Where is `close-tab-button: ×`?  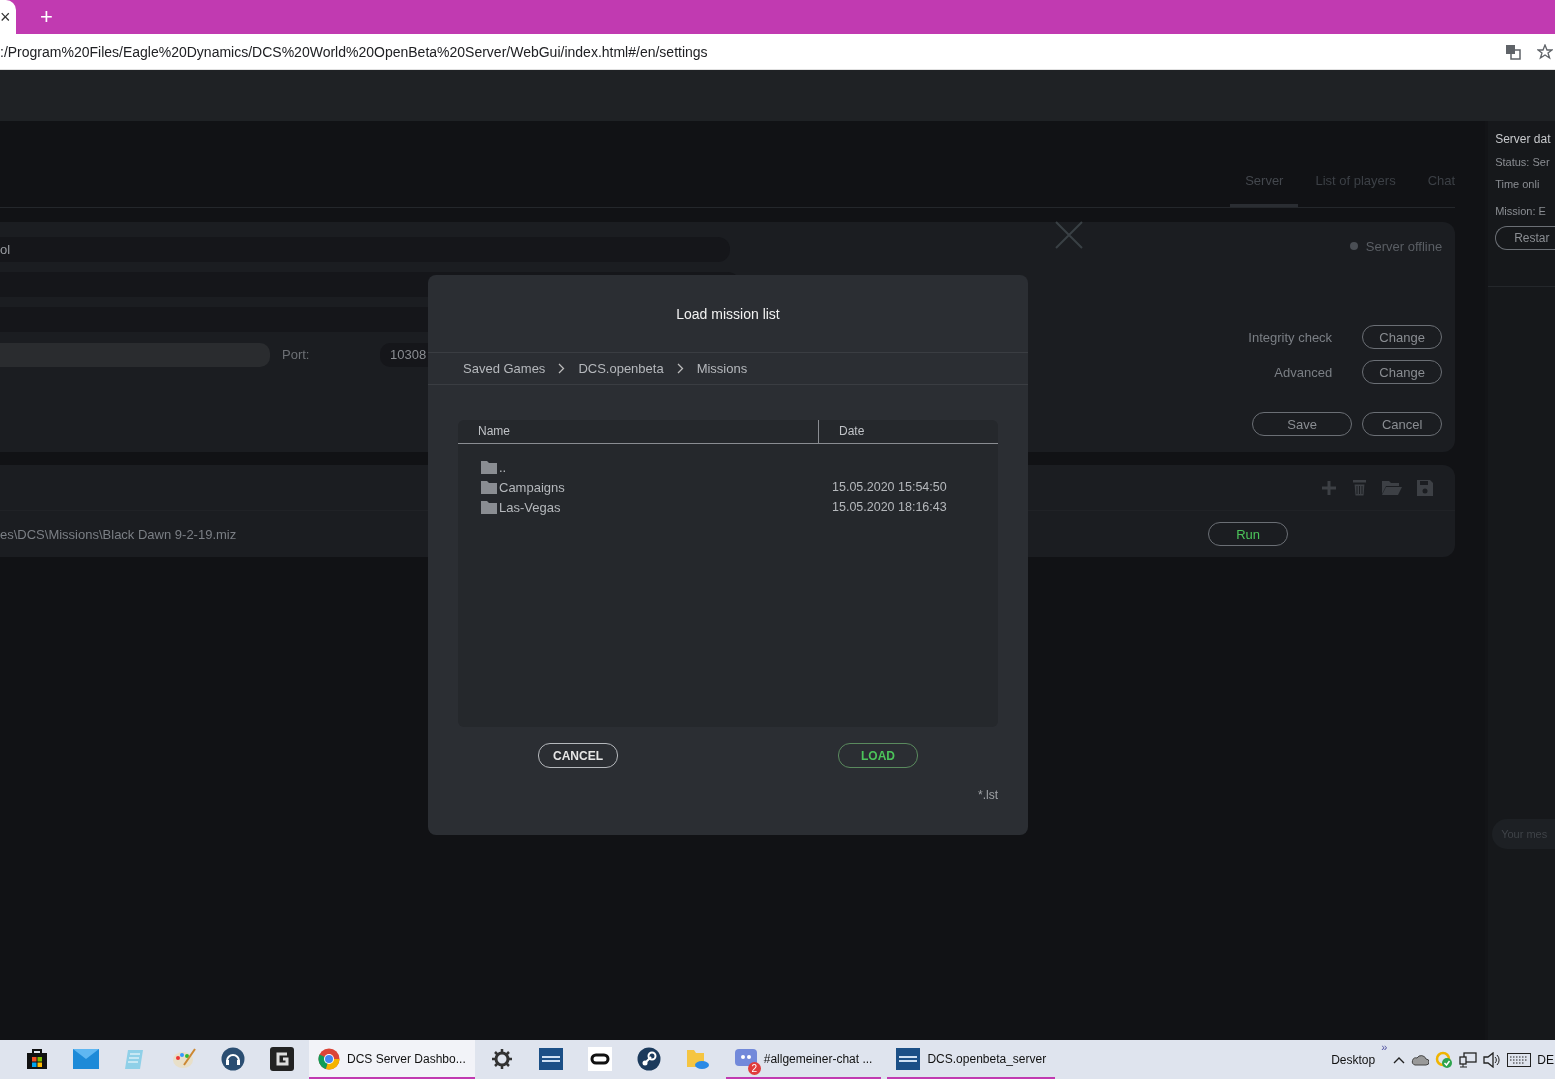 close-tab-button: × is located at coordinates (8, 17).